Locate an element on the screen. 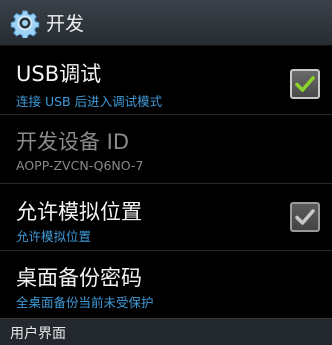 The image size is (332, 345). pref-usb-debugging-title: USB调试 is located at coordinates (59, 74).